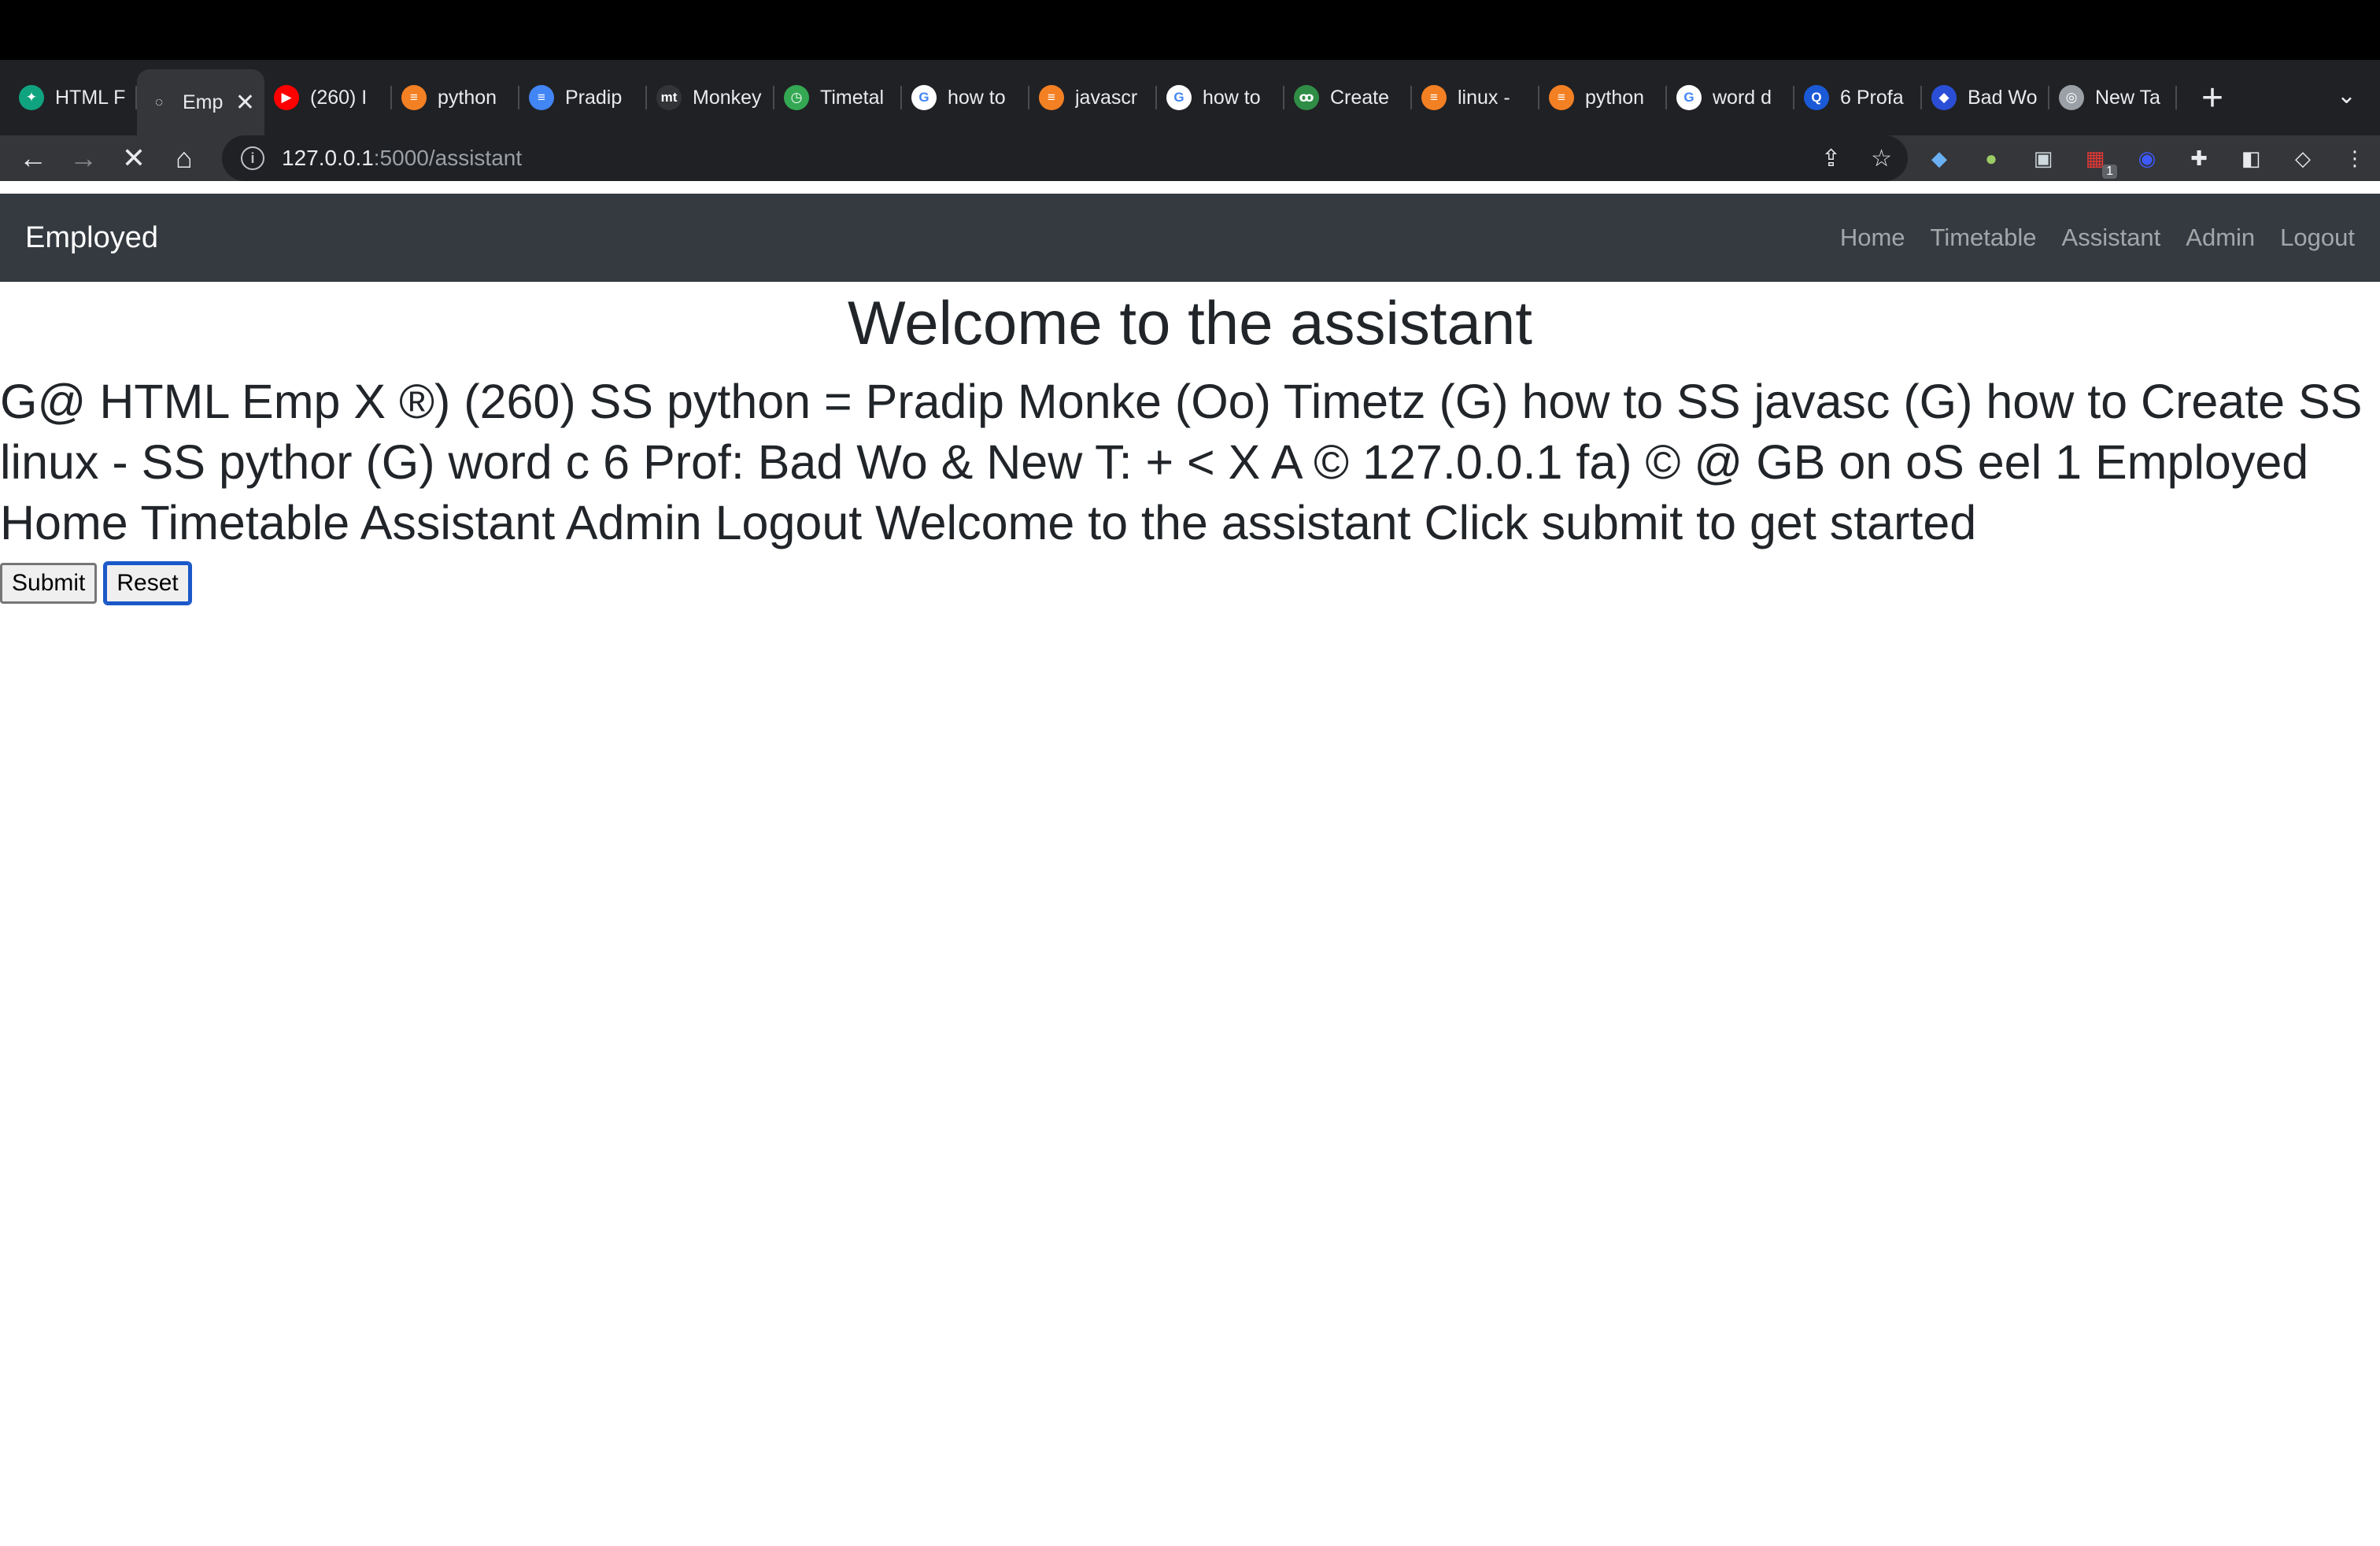 Image resolution: width=2380 pixels, height=1546 pixels. Describe the element at coordinates (203, 102) in the screenshot. I see `tab-title: Emp` at that location.